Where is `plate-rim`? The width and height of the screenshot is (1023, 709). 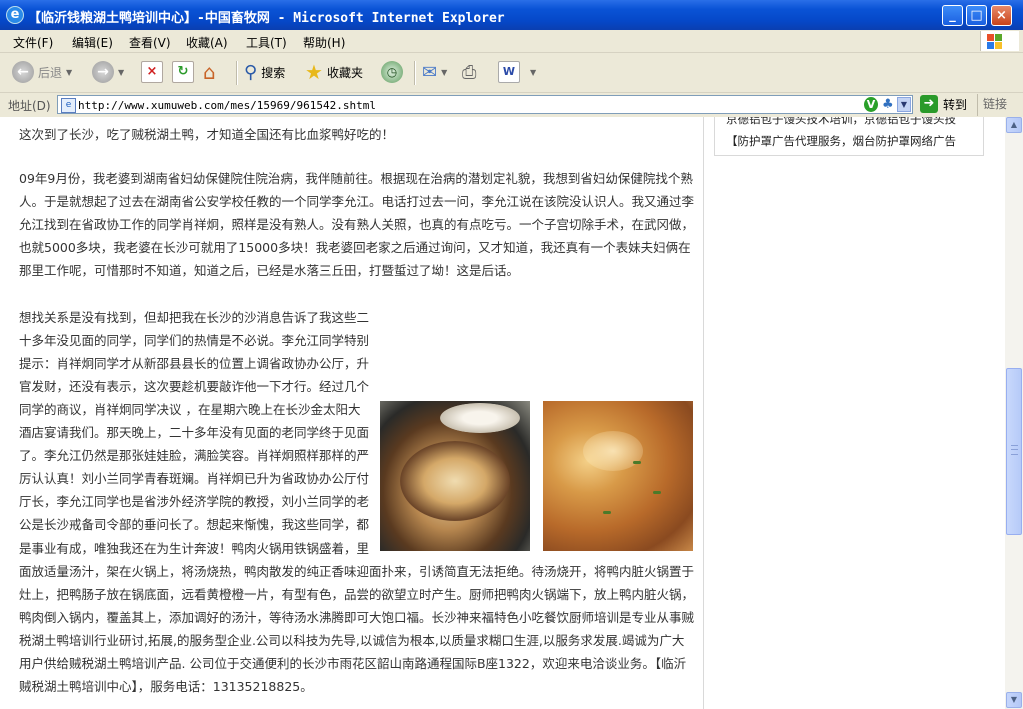
plate-rim is located at coordinates (480, 417).